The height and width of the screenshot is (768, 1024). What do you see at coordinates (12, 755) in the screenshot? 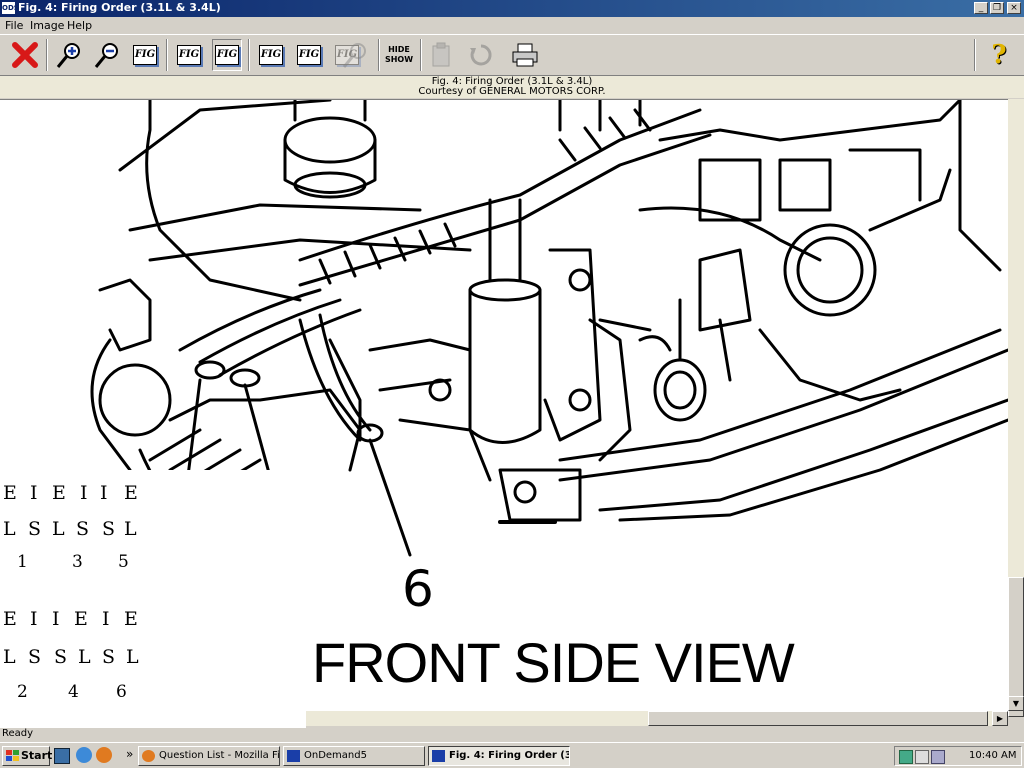
I see `windows-logo-icon` at bounding box center [12, 755].